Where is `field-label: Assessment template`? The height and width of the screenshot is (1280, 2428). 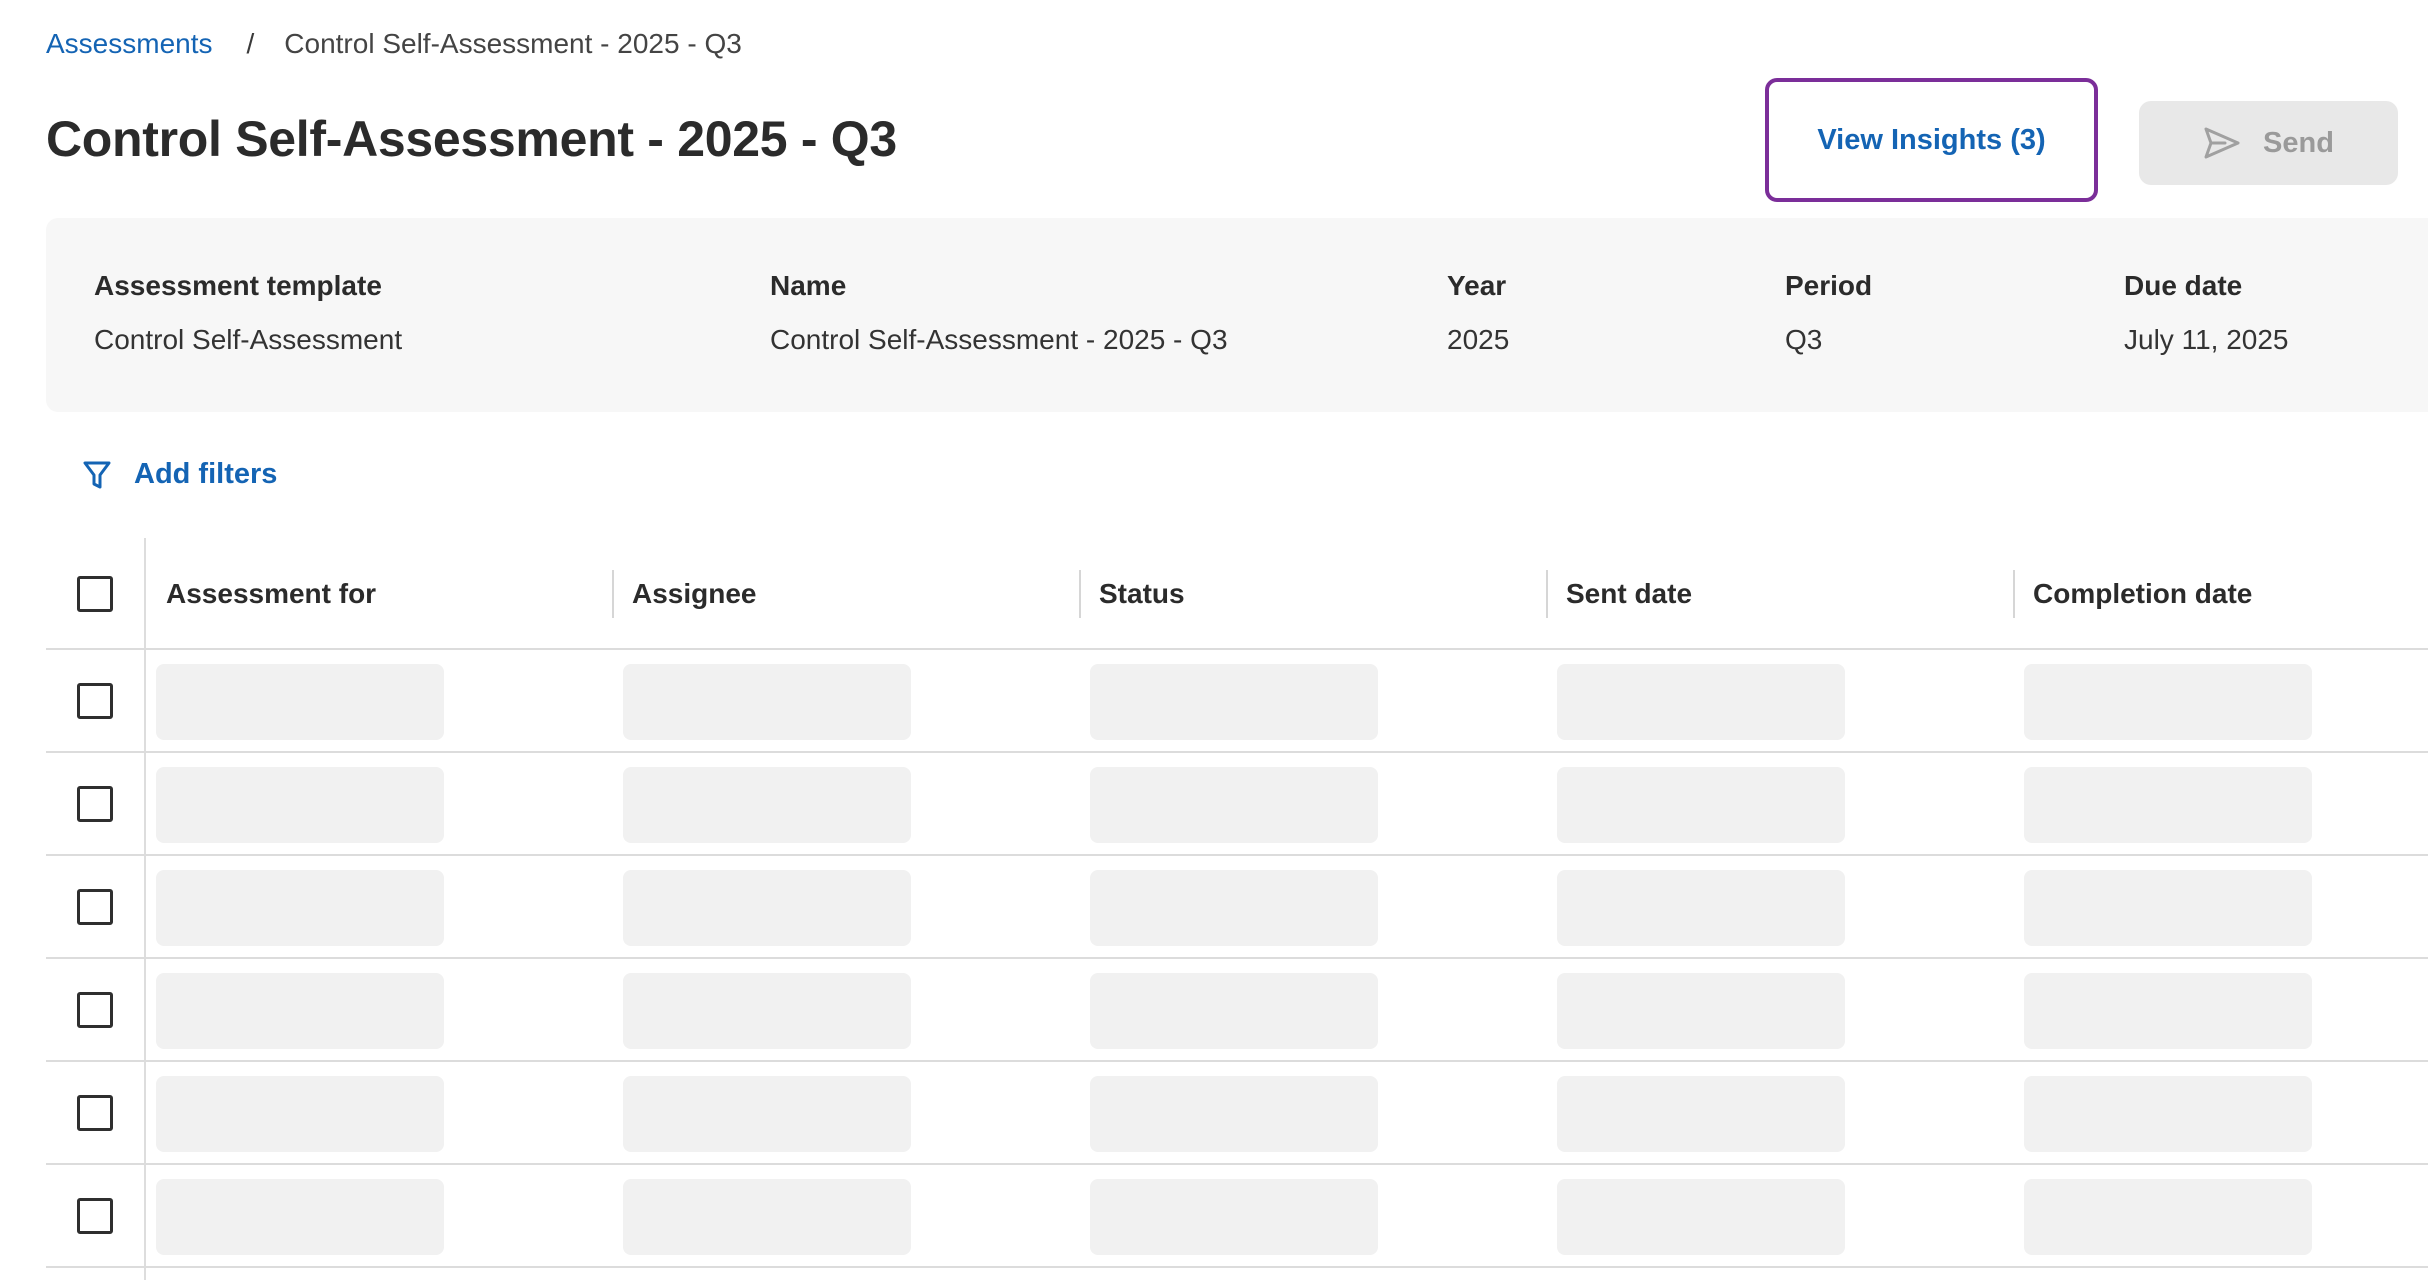
field-label: Assessment template is located at coordinates (238, 285).